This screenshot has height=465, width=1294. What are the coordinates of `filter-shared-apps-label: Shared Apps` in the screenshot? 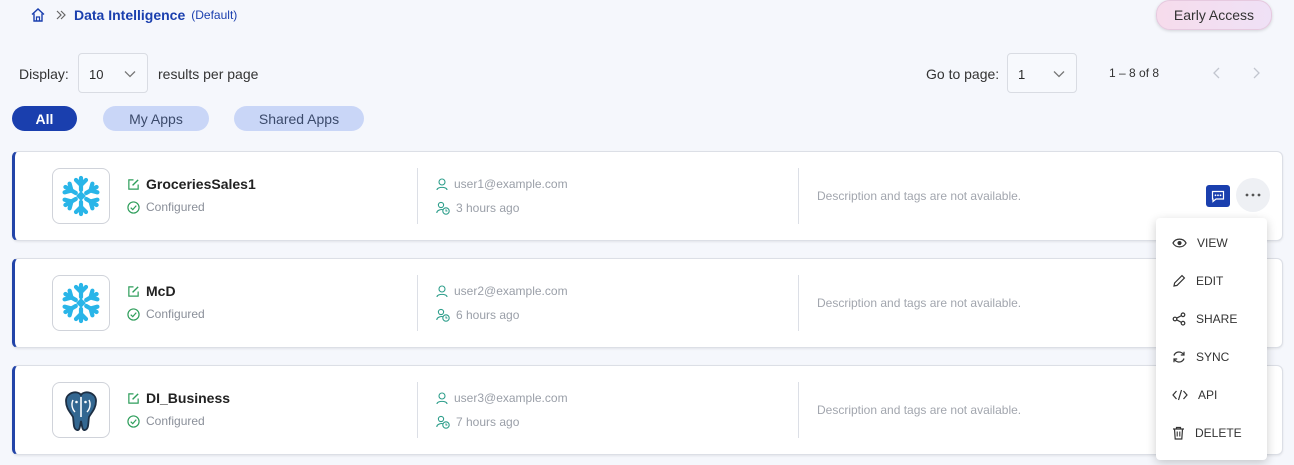 It's located at (299, 118).